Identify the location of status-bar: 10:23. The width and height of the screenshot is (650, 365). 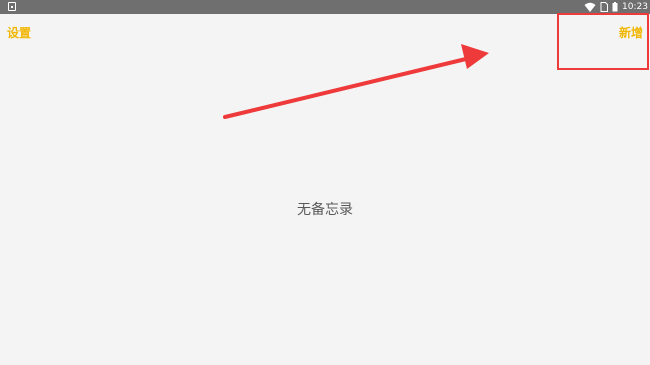
(325, 7).